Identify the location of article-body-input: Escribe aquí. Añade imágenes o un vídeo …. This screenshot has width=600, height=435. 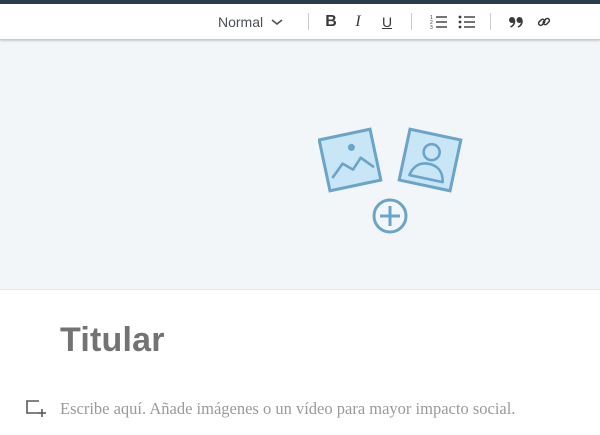
(287, 409).